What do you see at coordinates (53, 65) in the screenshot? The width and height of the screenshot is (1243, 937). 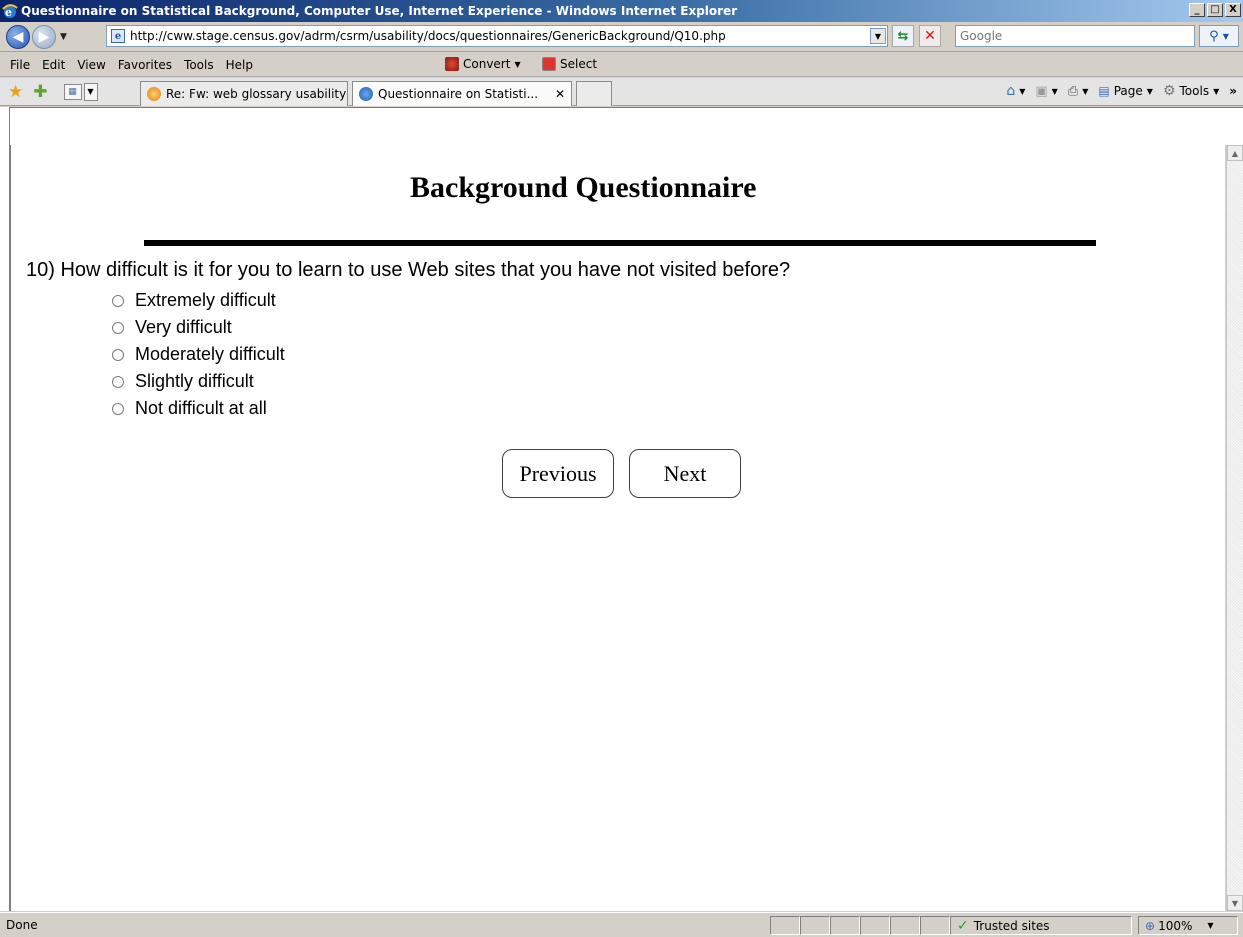 I see `menu-edit: Edit` at bounding box center [53, 65].